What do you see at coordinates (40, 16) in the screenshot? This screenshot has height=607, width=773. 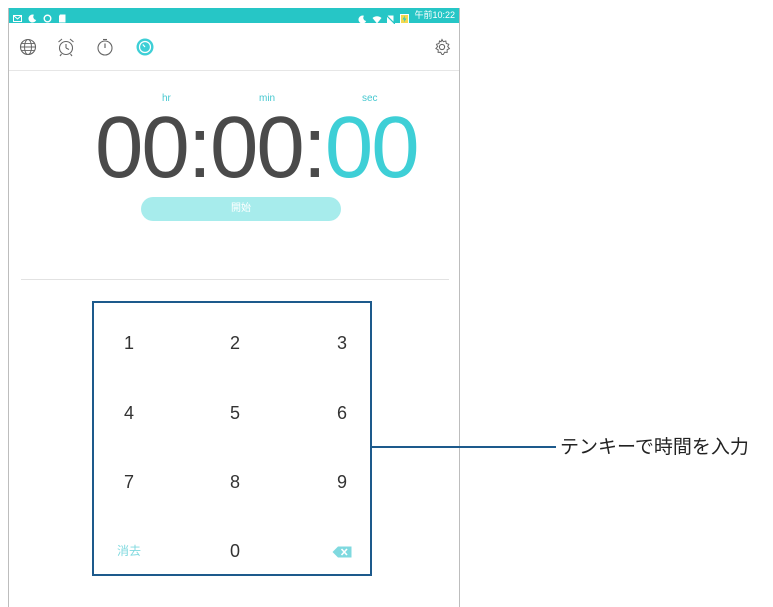 I see `status-left-icons` at bounding box center [40, 16].